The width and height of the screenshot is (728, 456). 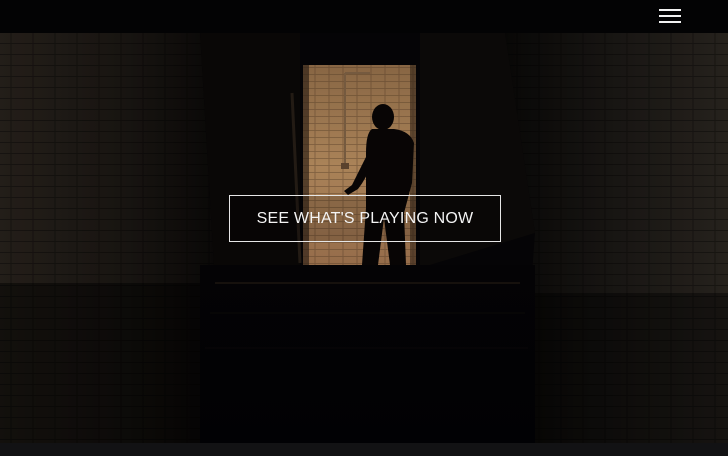 What do you see at coordinates (670, 16) in the screenshot?
I see `hamburger-menu-icon` at bounding box center [670, 16].